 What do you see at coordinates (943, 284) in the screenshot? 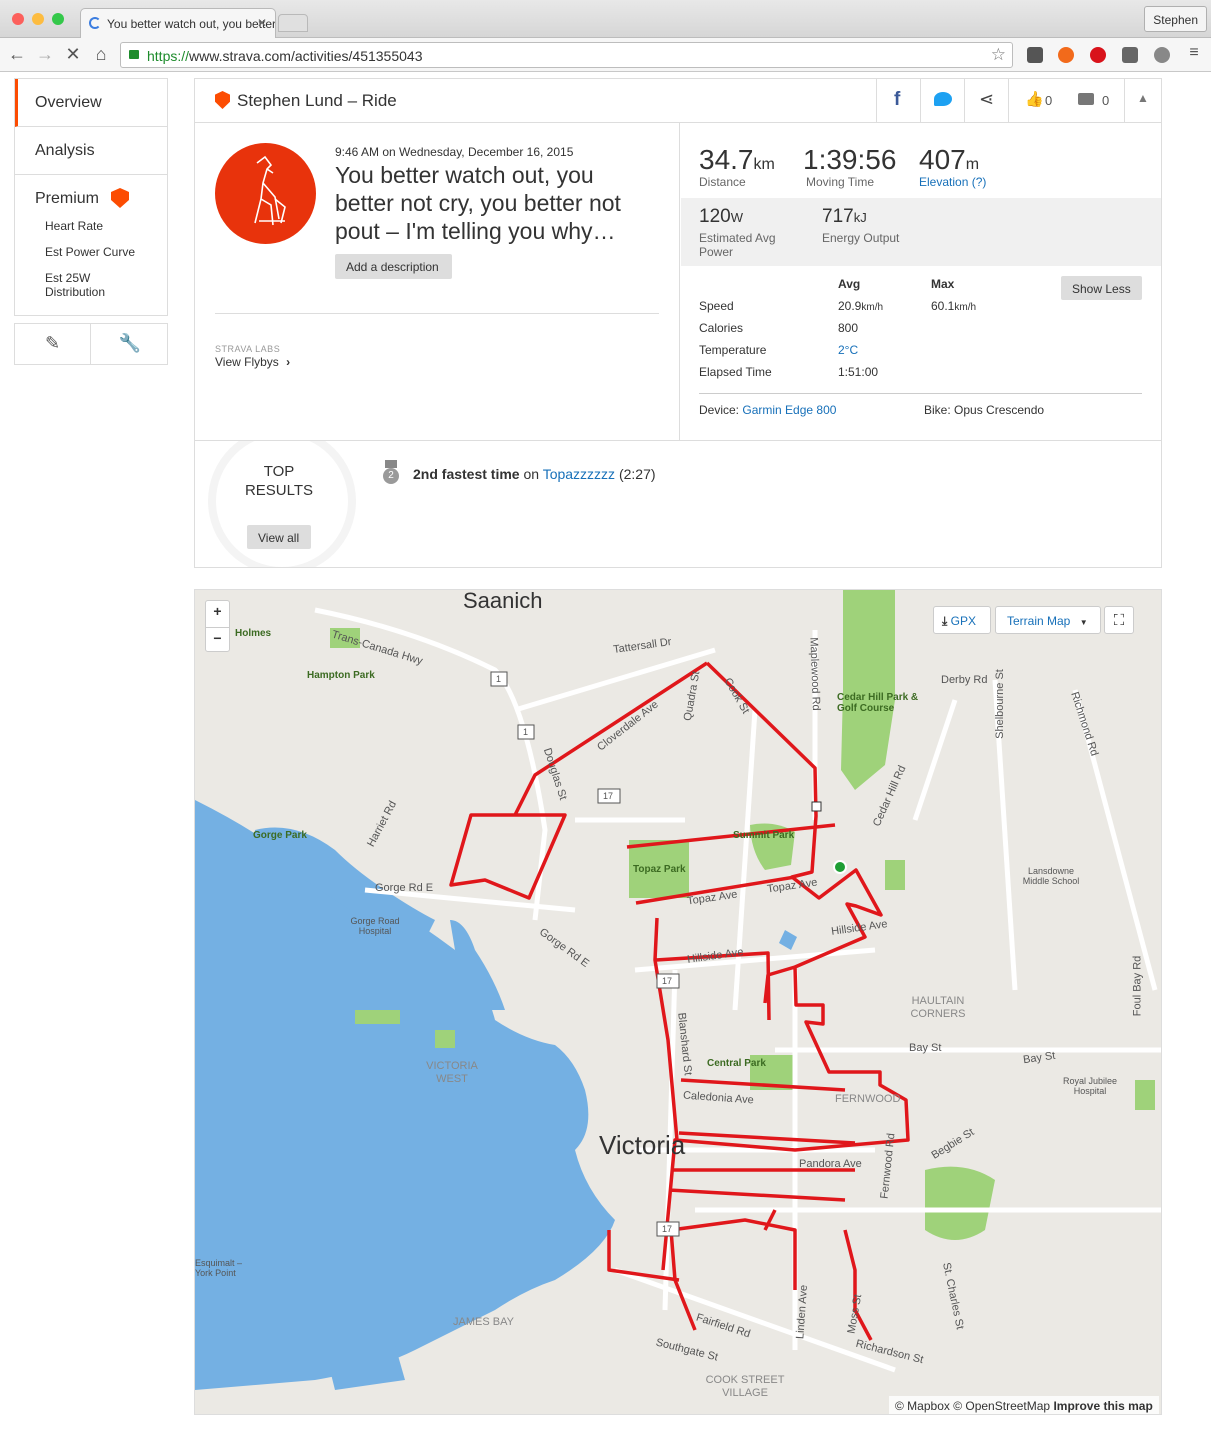
I see `max-header: Max` at bounding box center [943, 284].